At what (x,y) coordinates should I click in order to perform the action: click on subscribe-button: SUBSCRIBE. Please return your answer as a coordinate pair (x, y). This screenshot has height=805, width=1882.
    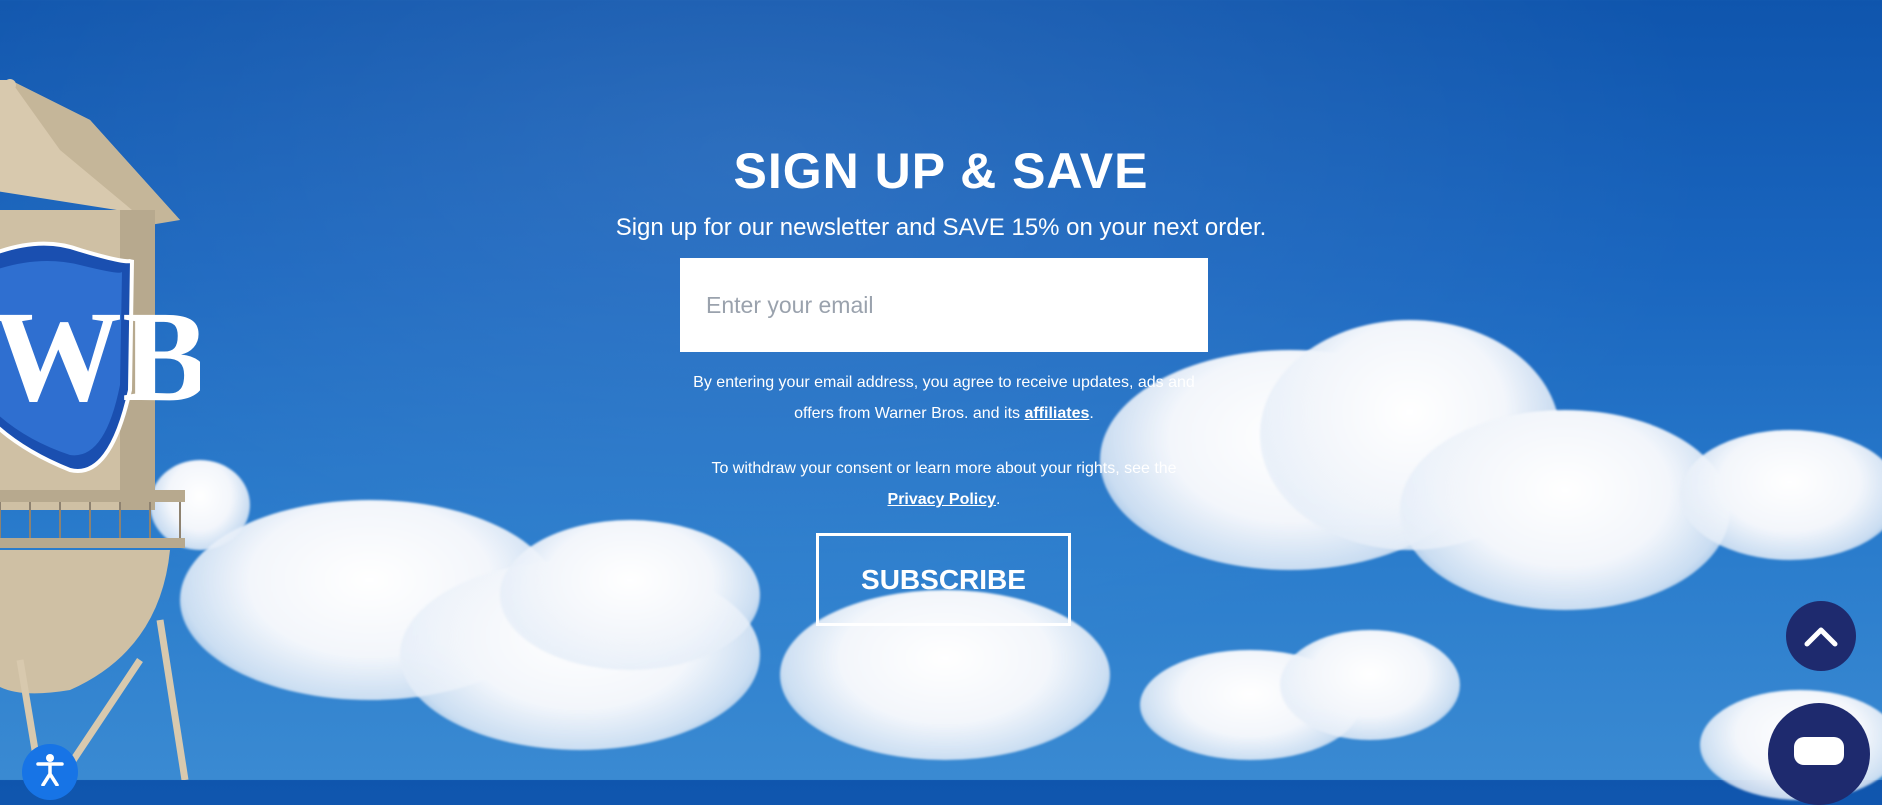
    Looking at the image, I should click on (943, 579).